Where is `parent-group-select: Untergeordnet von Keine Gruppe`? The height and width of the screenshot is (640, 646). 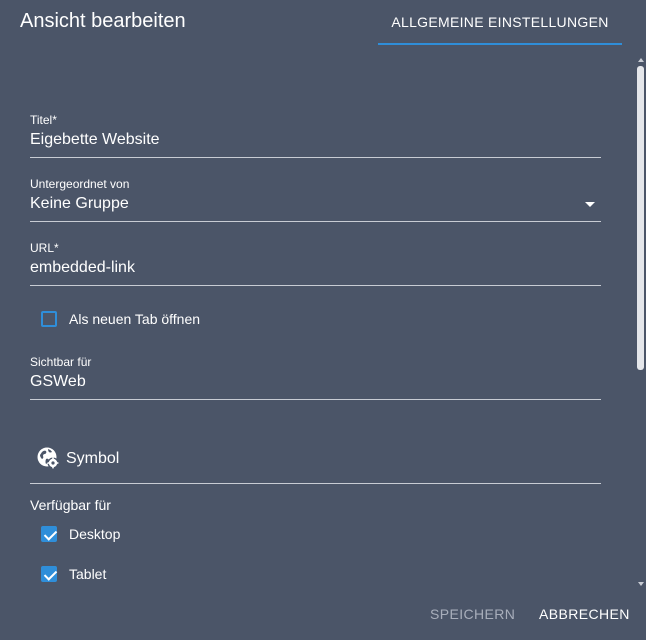 parent-group-select: Untergeordnet von Keine Gruppe is located at coordinates (315, 201).